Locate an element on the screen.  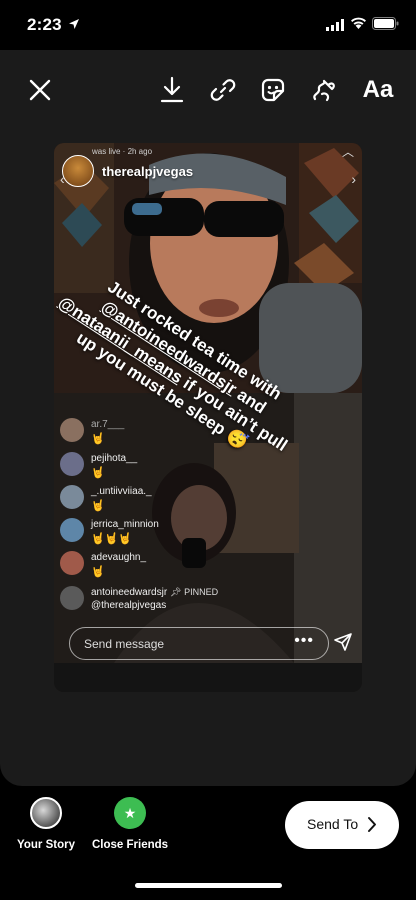
sticker-face-icon is located at coordinates (273, 90).